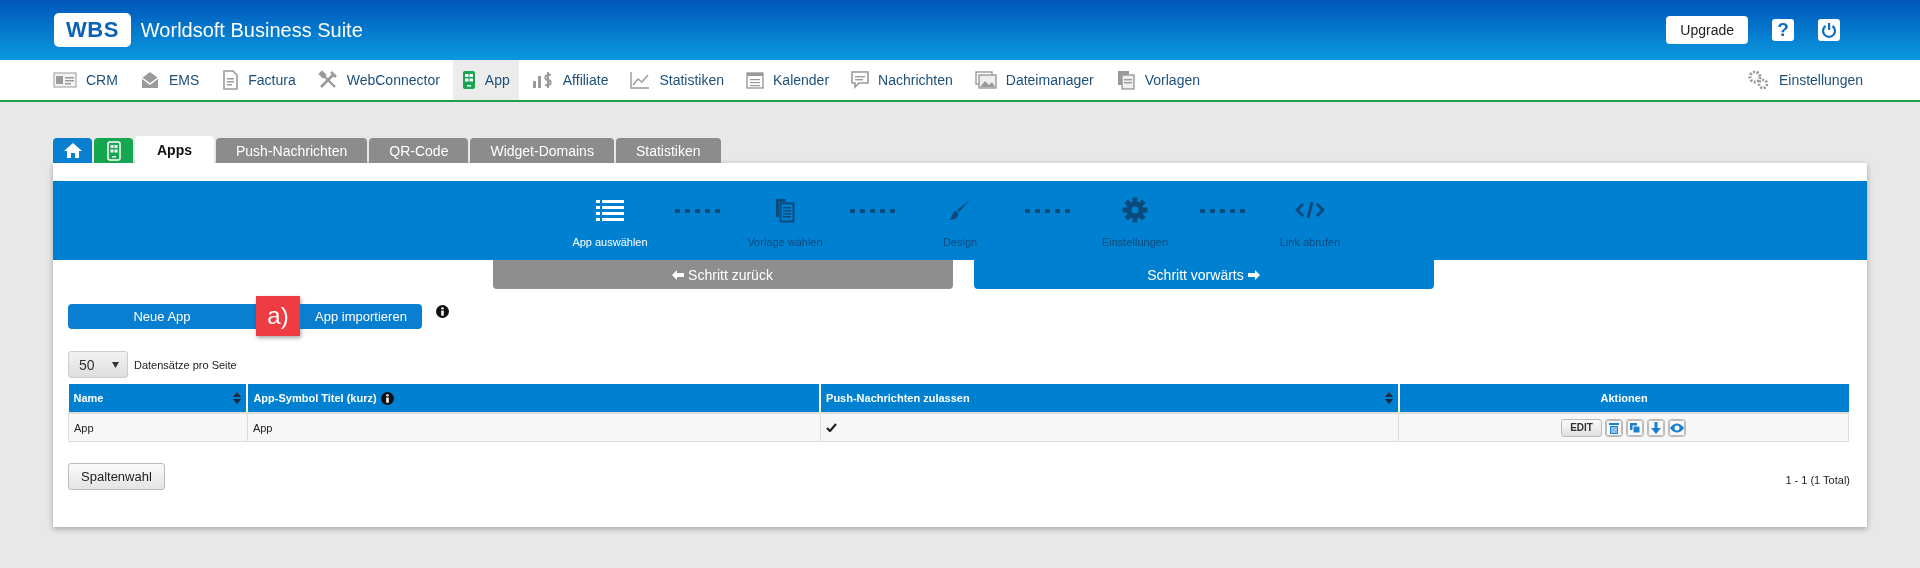  Describe the element at coordinates (1614, 427) in the screenshot. I see `trash-icon` at that location.